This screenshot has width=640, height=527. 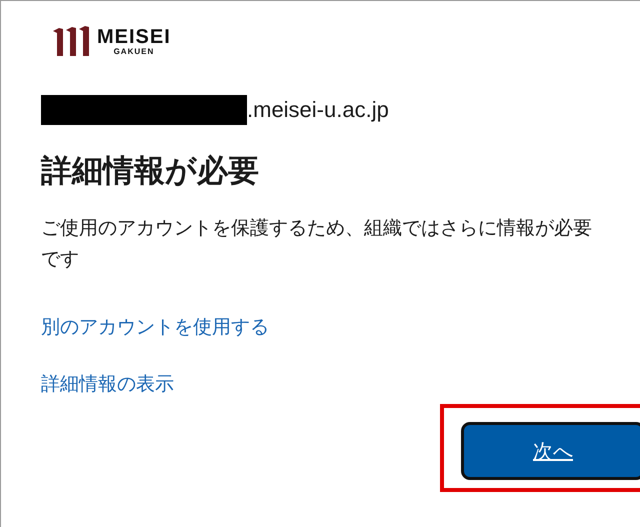 What do you see at coordinates (134, 36) in the screenshot?
I see `logo-name: MEISEI` at bounding box center [134, 36].